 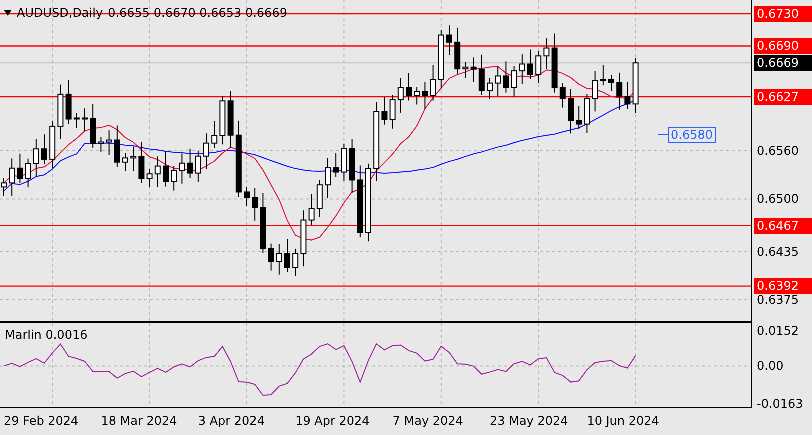 I want to click on axis-label: 0.6435, so click(x=778, y=251).